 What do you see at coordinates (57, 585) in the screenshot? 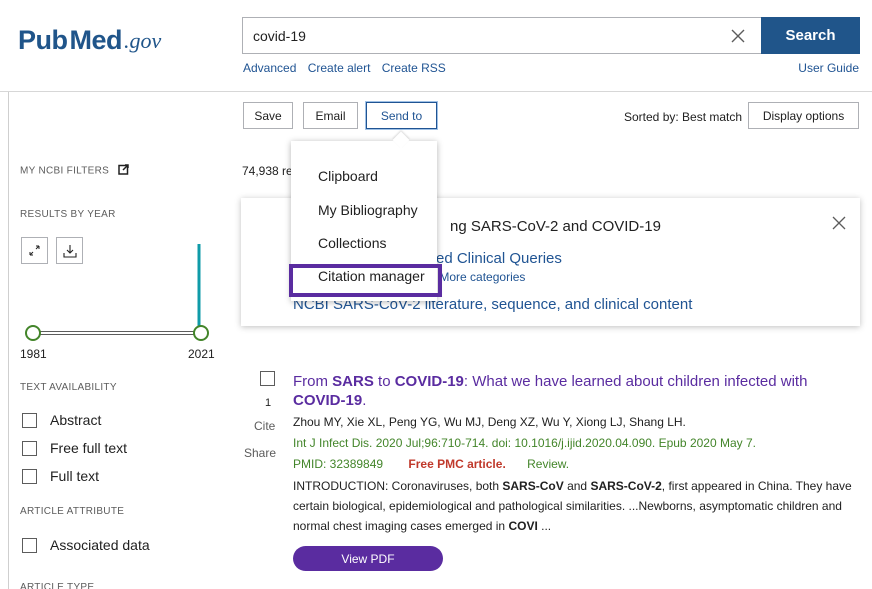
I see `article-type-heading: ARTICLE TYPE` at bounding box center [57, 585].